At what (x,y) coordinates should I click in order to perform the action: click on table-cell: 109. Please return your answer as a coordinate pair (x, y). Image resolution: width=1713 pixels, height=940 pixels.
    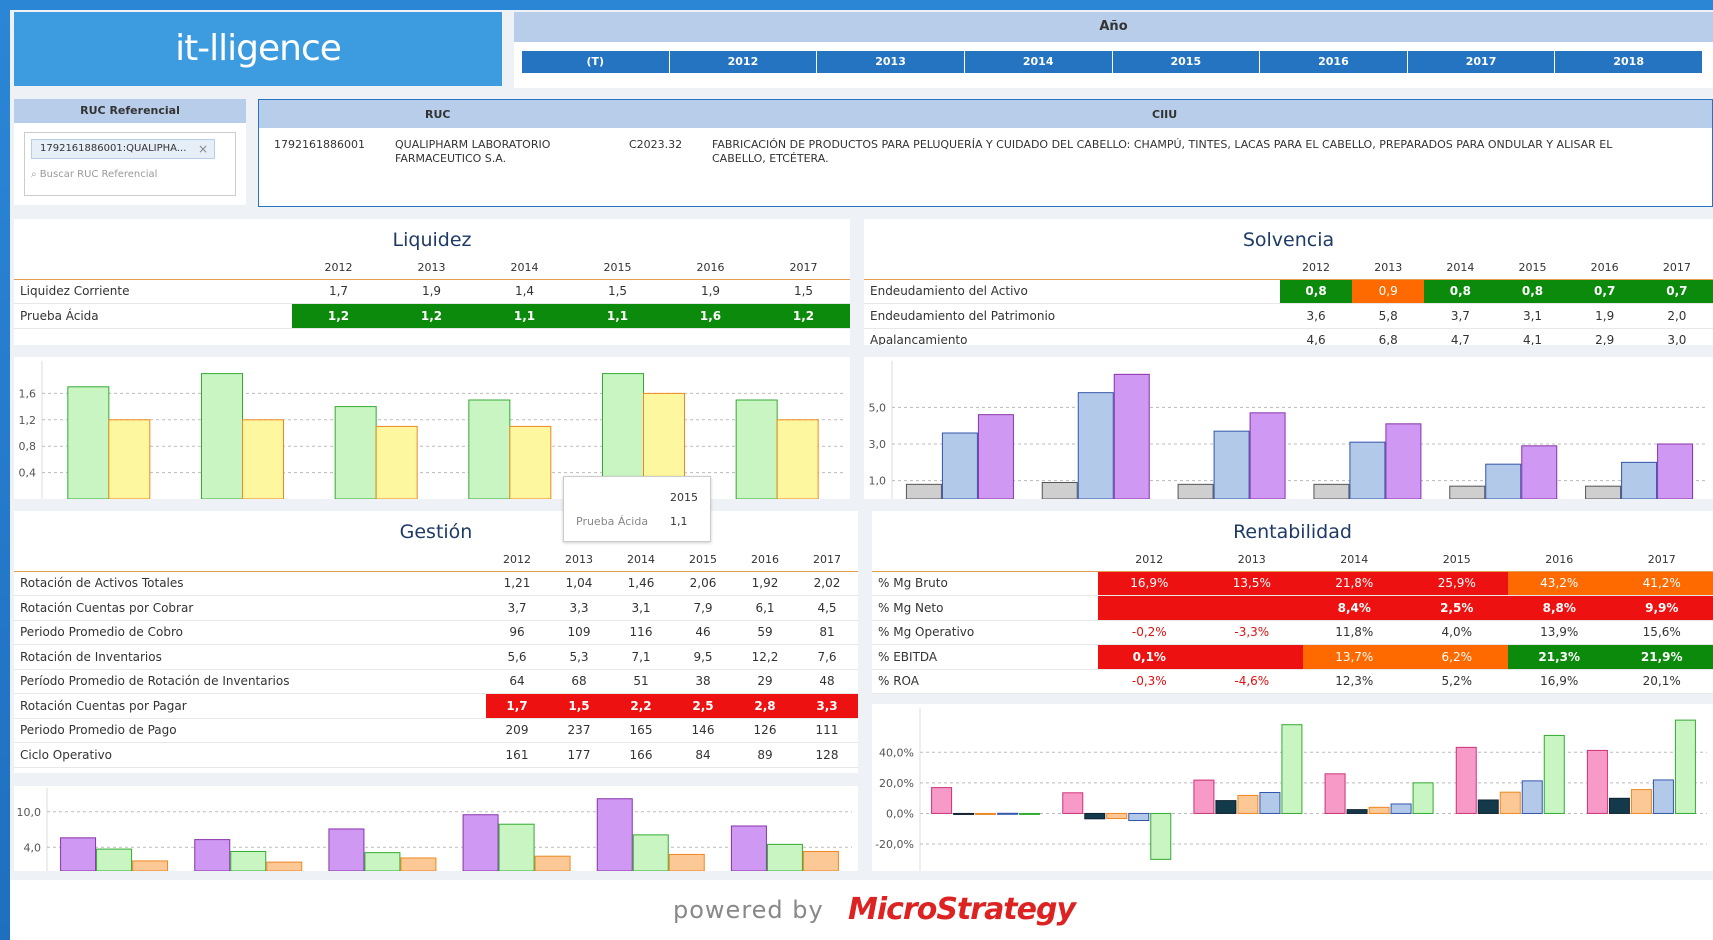
    Looking at the image, I should click on (579, 632).